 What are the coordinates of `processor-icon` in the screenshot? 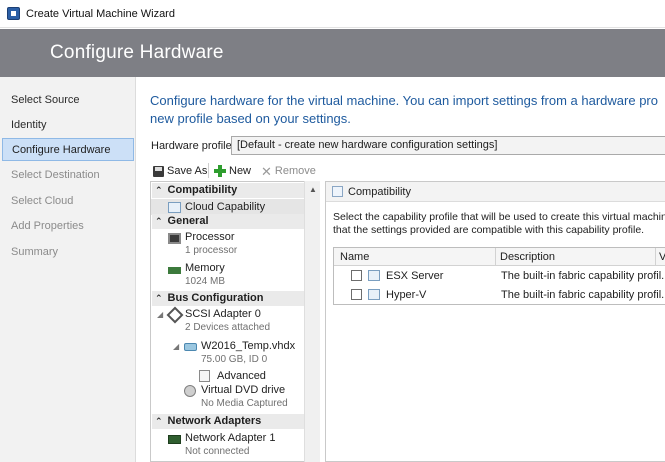 It's located at (174, 238).